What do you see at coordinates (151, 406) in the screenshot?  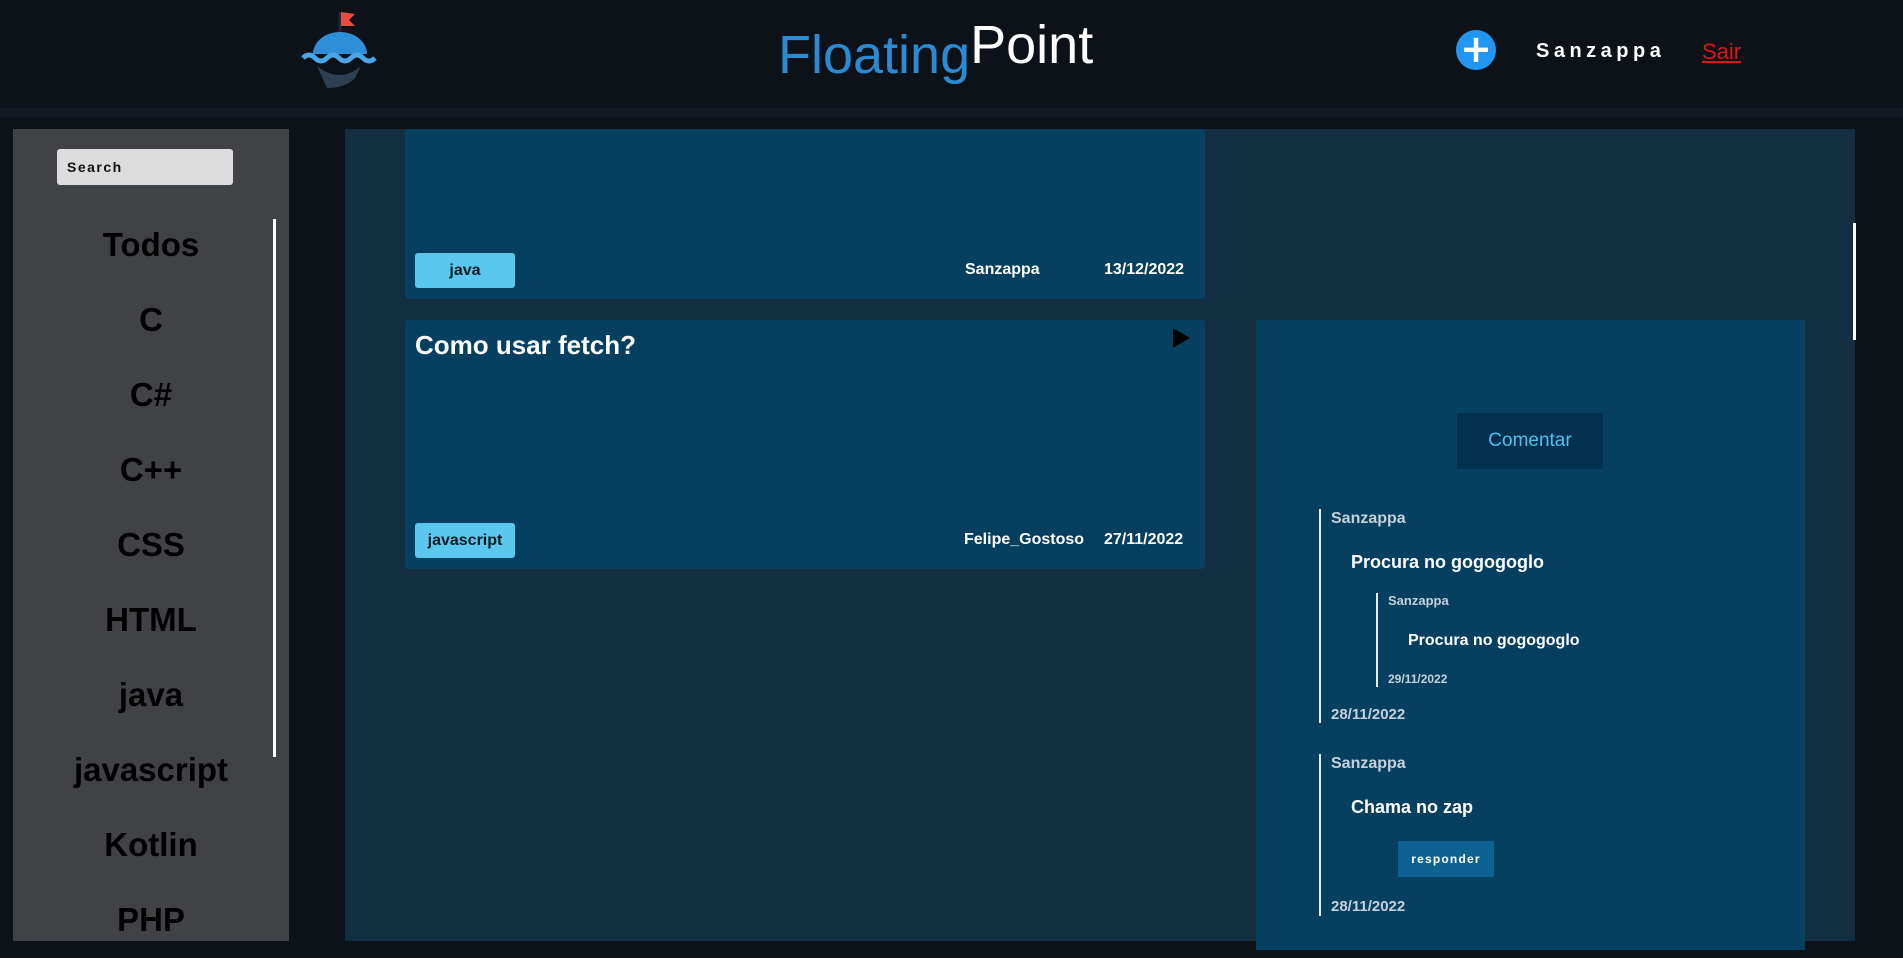 I see `category-item-csharp: C#` at bounding box center [151, 406].